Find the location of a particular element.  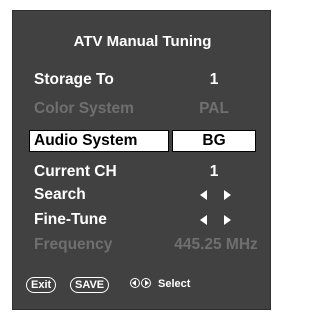

select-hint-label: Select is located at coordinates (174, 284).